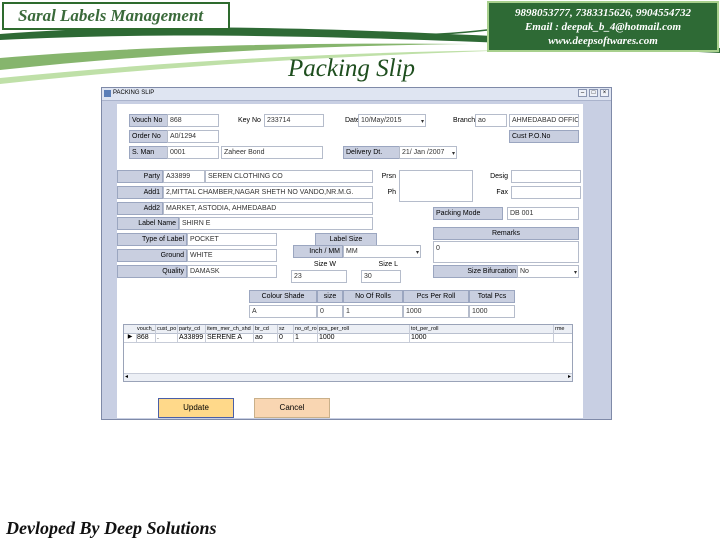  What do you see at coordinates (193, 152) in the screenshot?
I see `sman-code-field: 0001` at bounding box center [193, 152].